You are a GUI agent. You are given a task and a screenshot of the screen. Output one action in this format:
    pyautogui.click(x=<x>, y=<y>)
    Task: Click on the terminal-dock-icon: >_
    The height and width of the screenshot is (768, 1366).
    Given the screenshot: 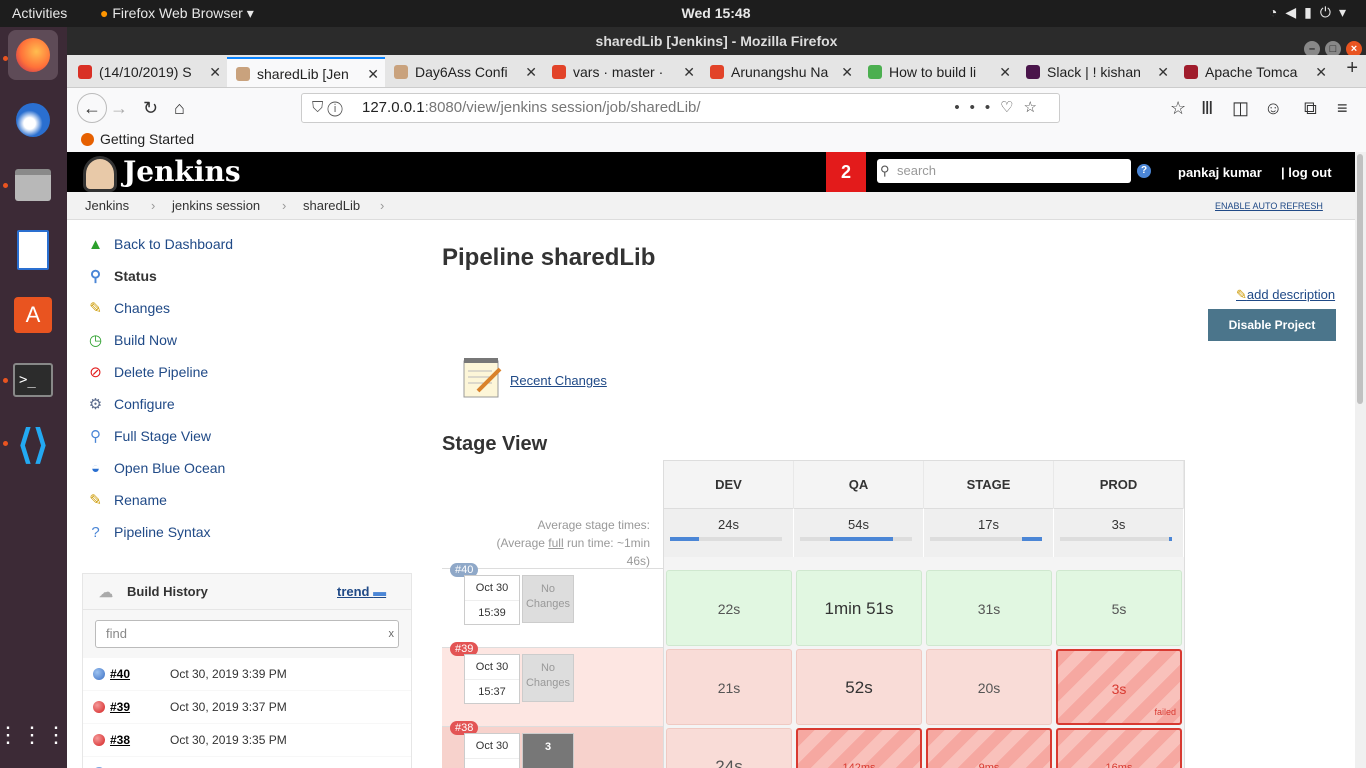 What is the action you would take?
    pyautogui.click(x=33, y=380)
    